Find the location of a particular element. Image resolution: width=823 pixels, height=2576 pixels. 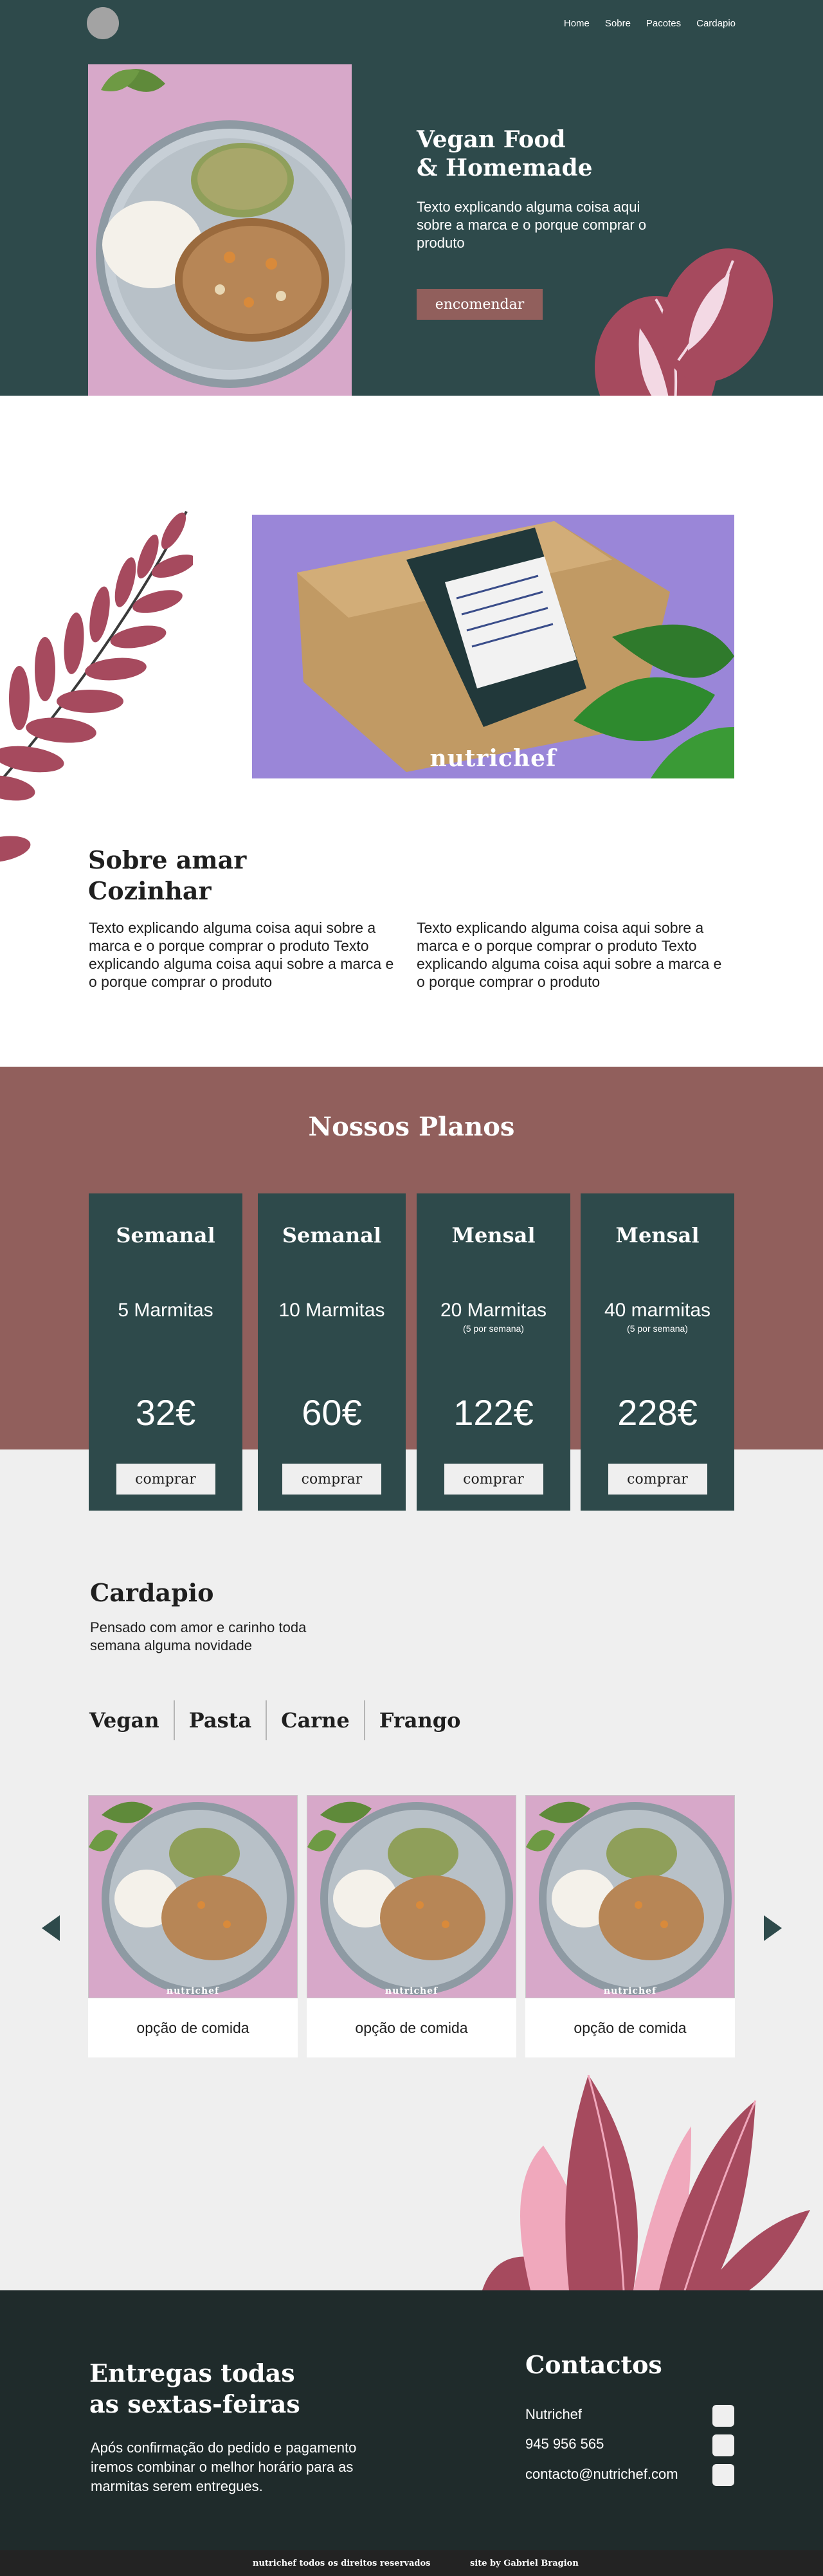

about-title-line2: Cozinhar is located at coordinates (150, 890).